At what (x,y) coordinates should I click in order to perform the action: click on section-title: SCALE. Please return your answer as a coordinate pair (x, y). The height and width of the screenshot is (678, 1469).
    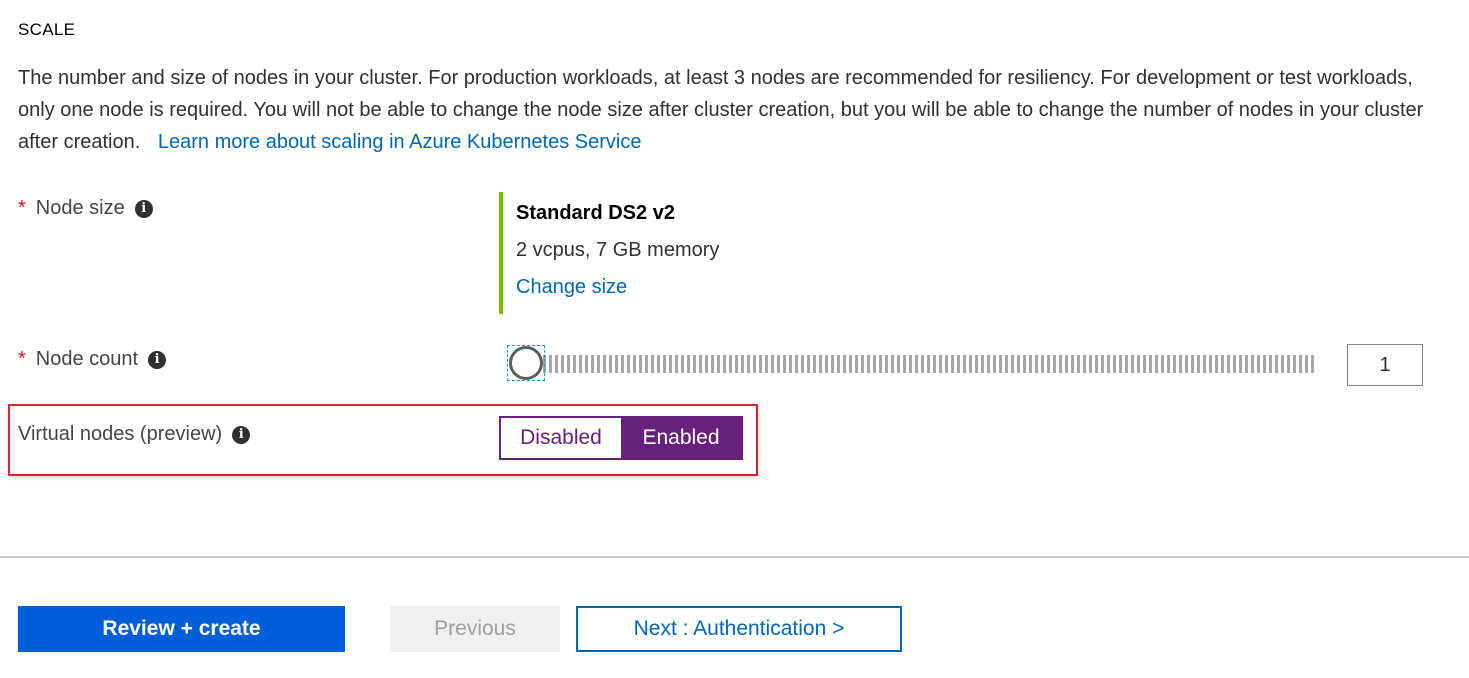
    Looking at the image, I should click on (47, 29).